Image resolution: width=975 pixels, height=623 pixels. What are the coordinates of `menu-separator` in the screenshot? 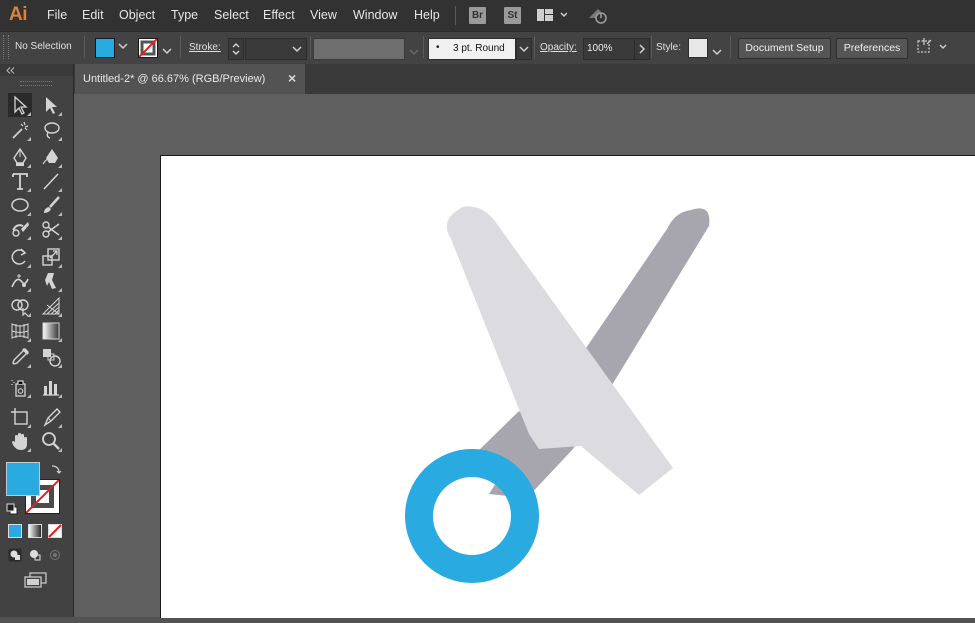 It's located at (455, 15).